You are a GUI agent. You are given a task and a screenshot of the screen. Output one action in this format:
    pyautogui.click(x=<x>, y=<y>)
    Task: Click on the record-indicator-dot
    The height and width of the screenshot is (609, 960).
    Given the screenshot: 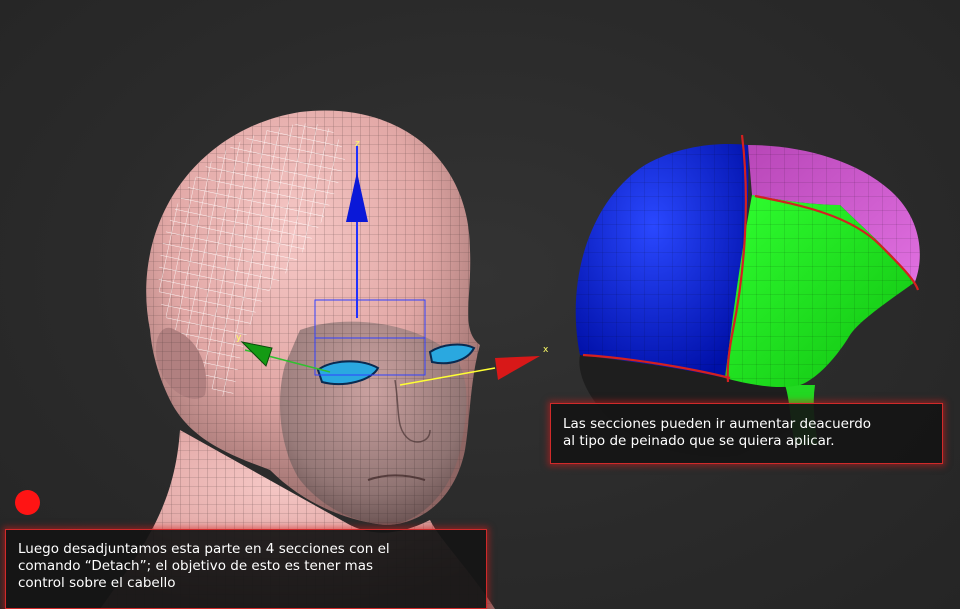 What is the action you would take?
    pyautogui.click(x=27, y=502)
    